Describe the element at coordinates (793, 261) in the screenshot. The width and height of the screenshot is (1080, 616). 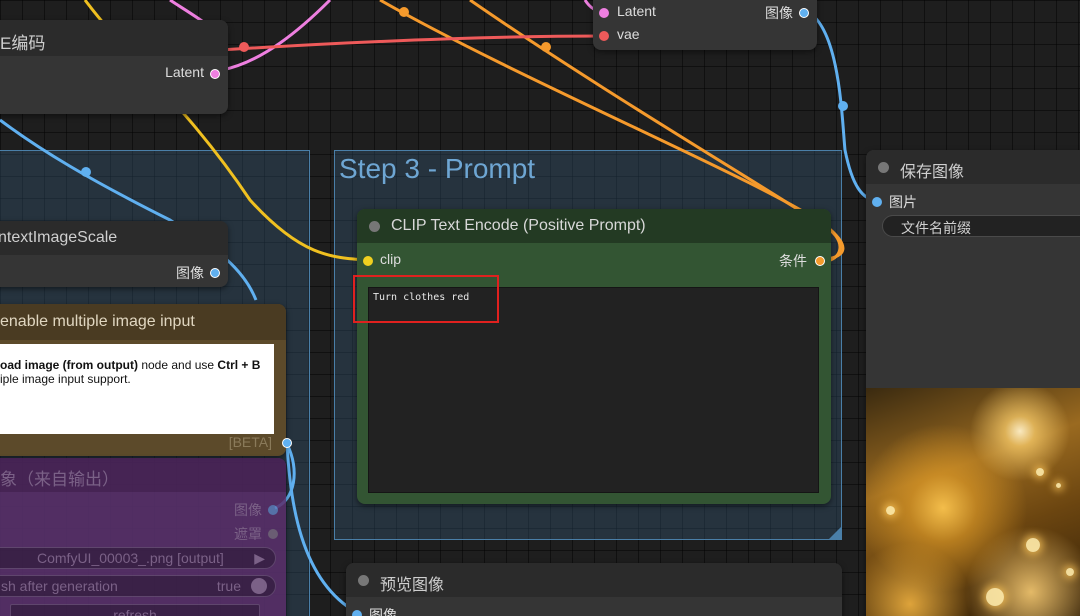
I see `port-label: 条件` at that location.